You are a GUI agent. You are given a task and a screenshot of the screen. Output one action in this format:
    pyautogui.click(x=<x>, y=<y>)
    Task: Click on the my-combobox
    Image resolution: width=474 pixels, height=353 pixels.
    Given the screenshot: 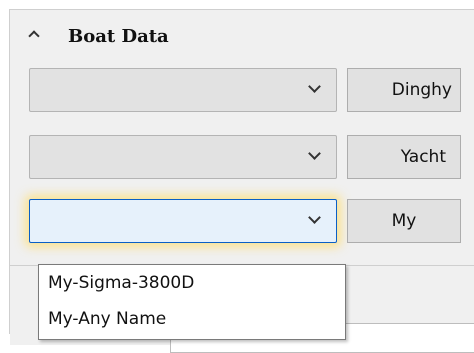 What is the action you would take?
    pyautogui.click(x=183, y=221)
    